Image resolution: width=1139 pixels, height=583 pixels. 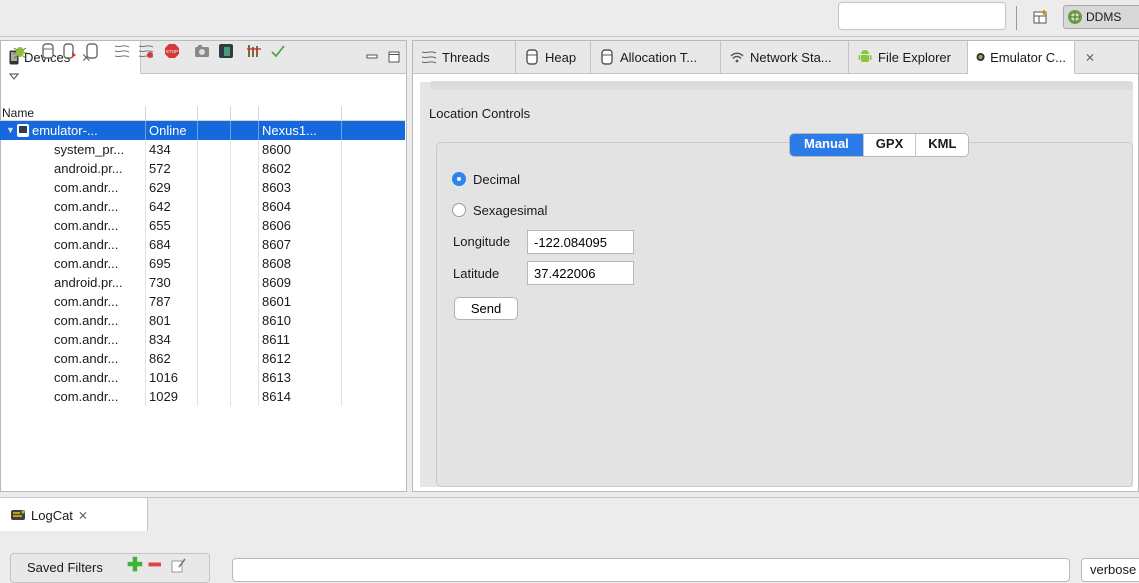 I want to click on view-menu-icon, so click(x=14, y=76).